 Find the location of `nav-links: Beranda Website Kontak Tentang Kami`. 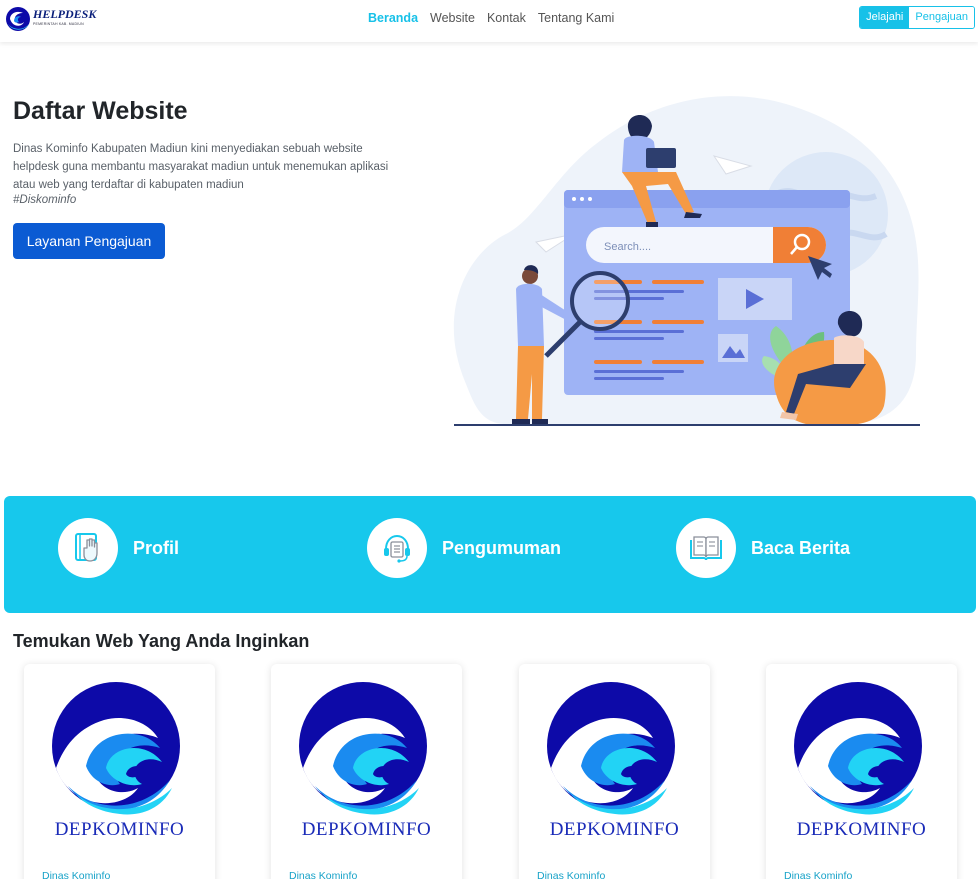

nav-links: Beranda Website Kontak Tentang Kami is located at coordinates (491, 18).